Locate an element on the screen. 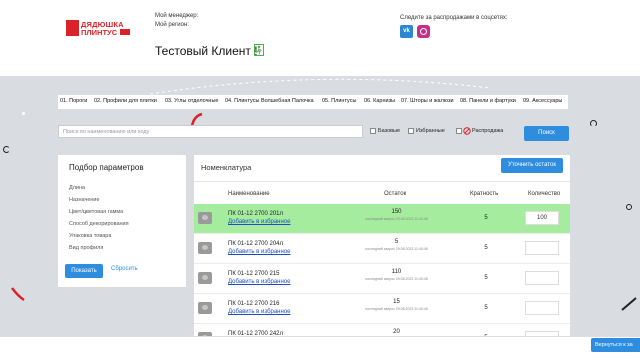 The image size is (640, 360). vk-icon: vk is located at coordinates (406, 31).